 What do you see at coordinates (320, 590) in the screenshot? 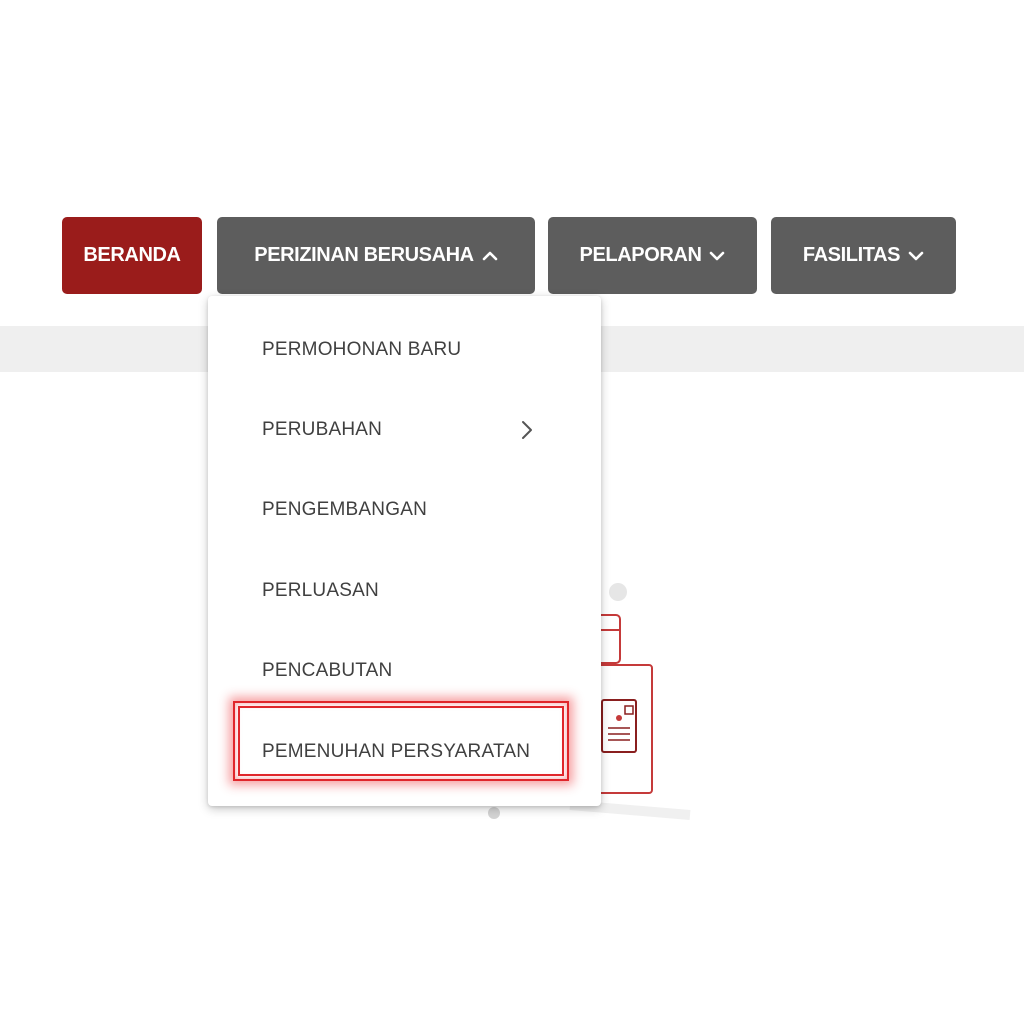
I see `menu-item-label: PERLUASAN` at bounding box center [320, 590].